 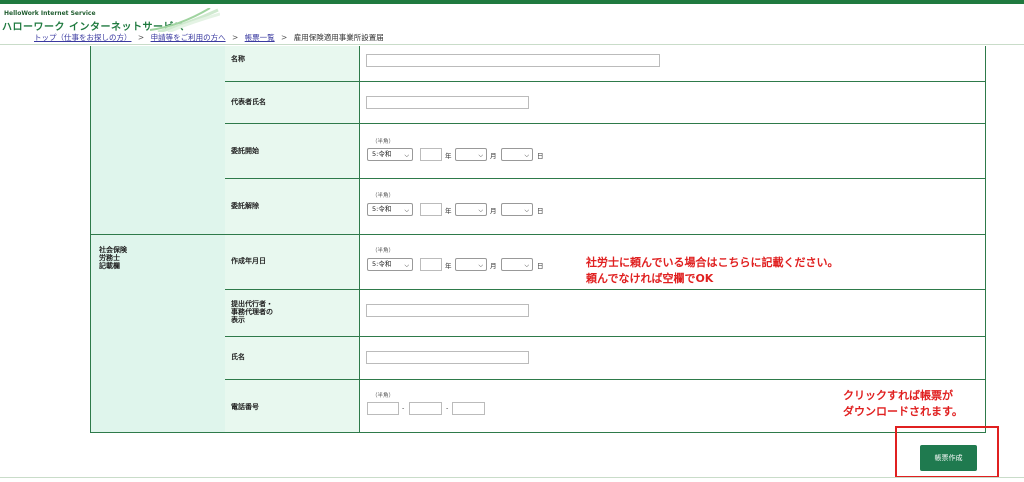 I want to click on name-input, so click(x=513, y=60).